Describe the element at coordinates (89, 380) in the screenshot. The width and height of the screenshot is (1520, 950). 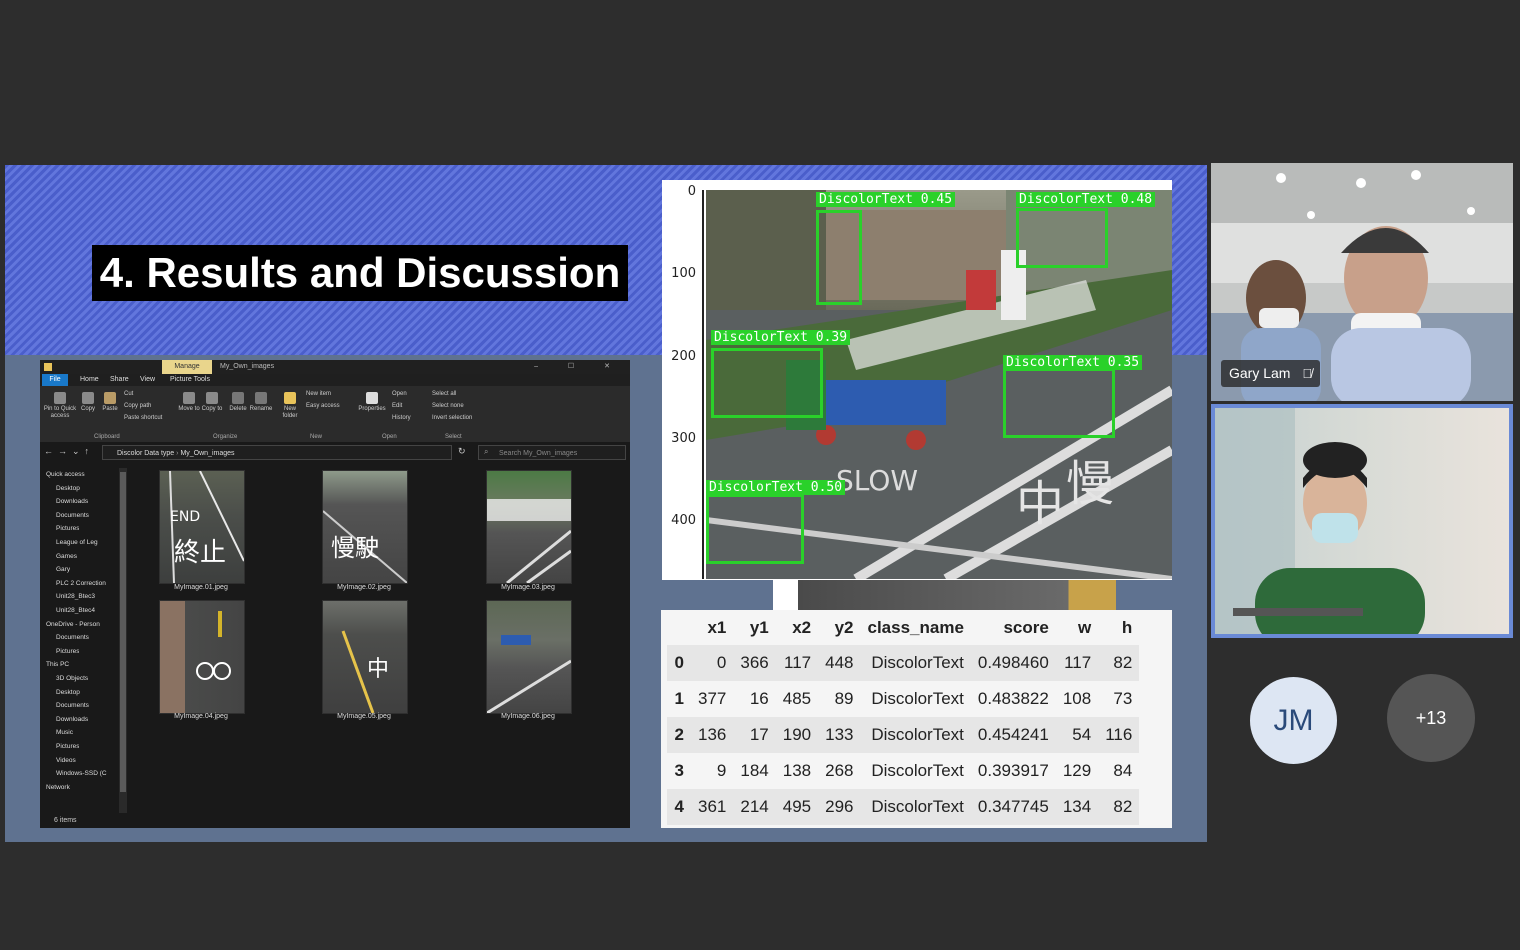
I see `tab-home: Home` at that location.